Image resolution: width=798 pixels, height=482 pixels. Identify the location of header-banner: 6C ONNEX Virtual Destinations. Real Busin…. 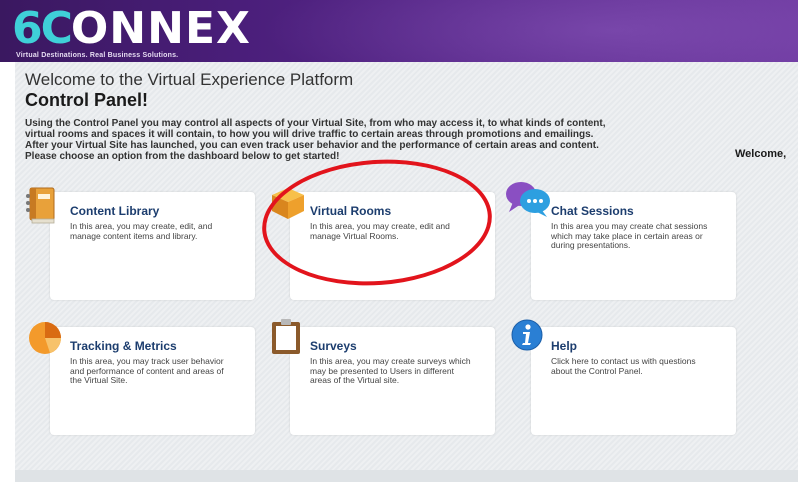
(399, 31).